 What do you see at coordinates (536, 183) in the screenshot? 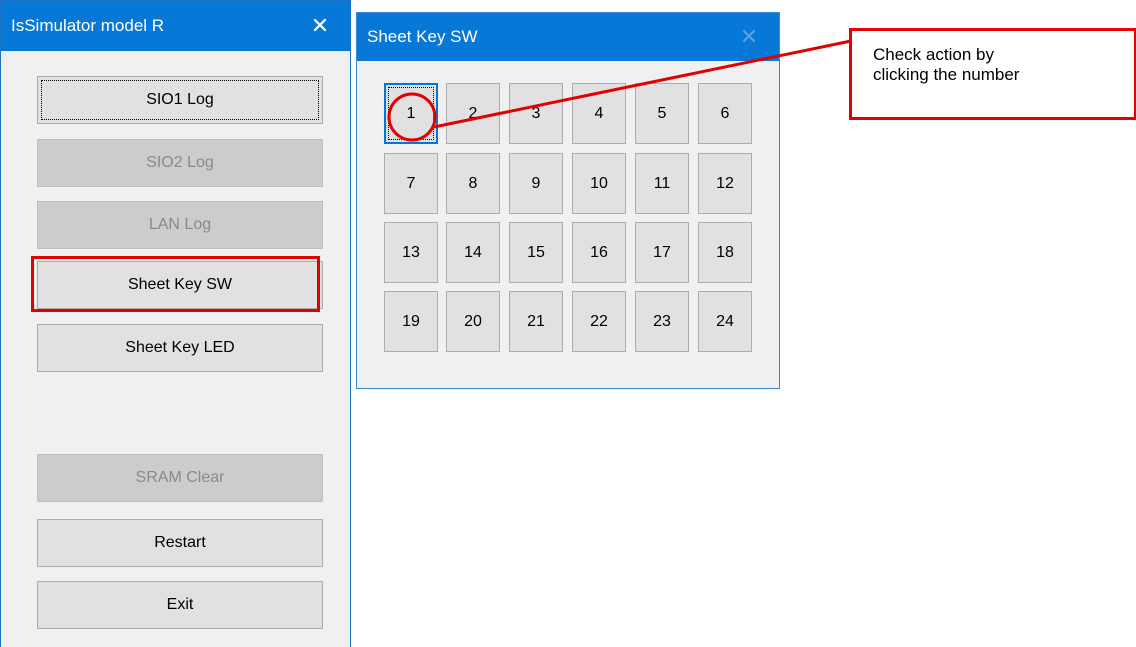
I see `key-button-9: 9` at bounding box center [536, 183].